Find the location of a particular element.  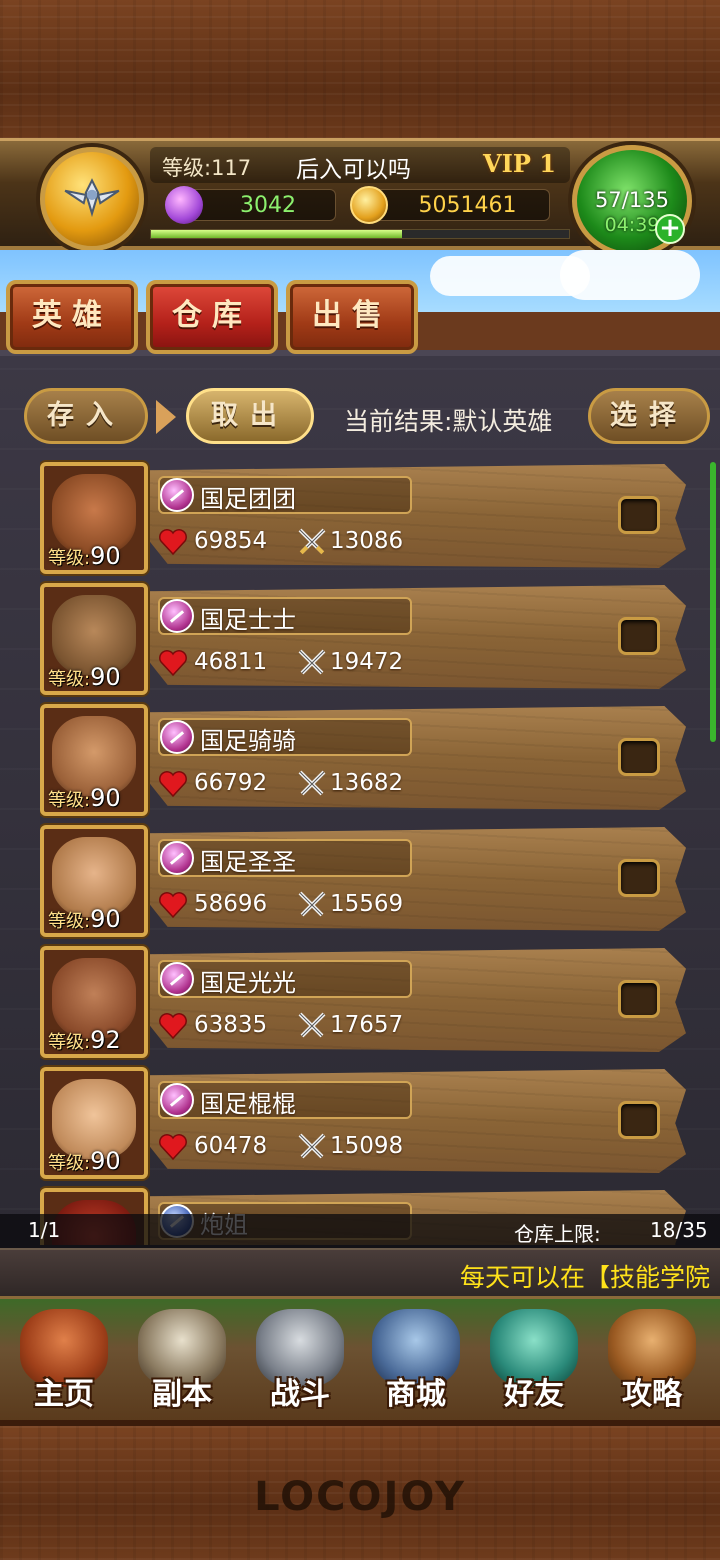

gold-coin-icon is located at coordinates (369, 205).